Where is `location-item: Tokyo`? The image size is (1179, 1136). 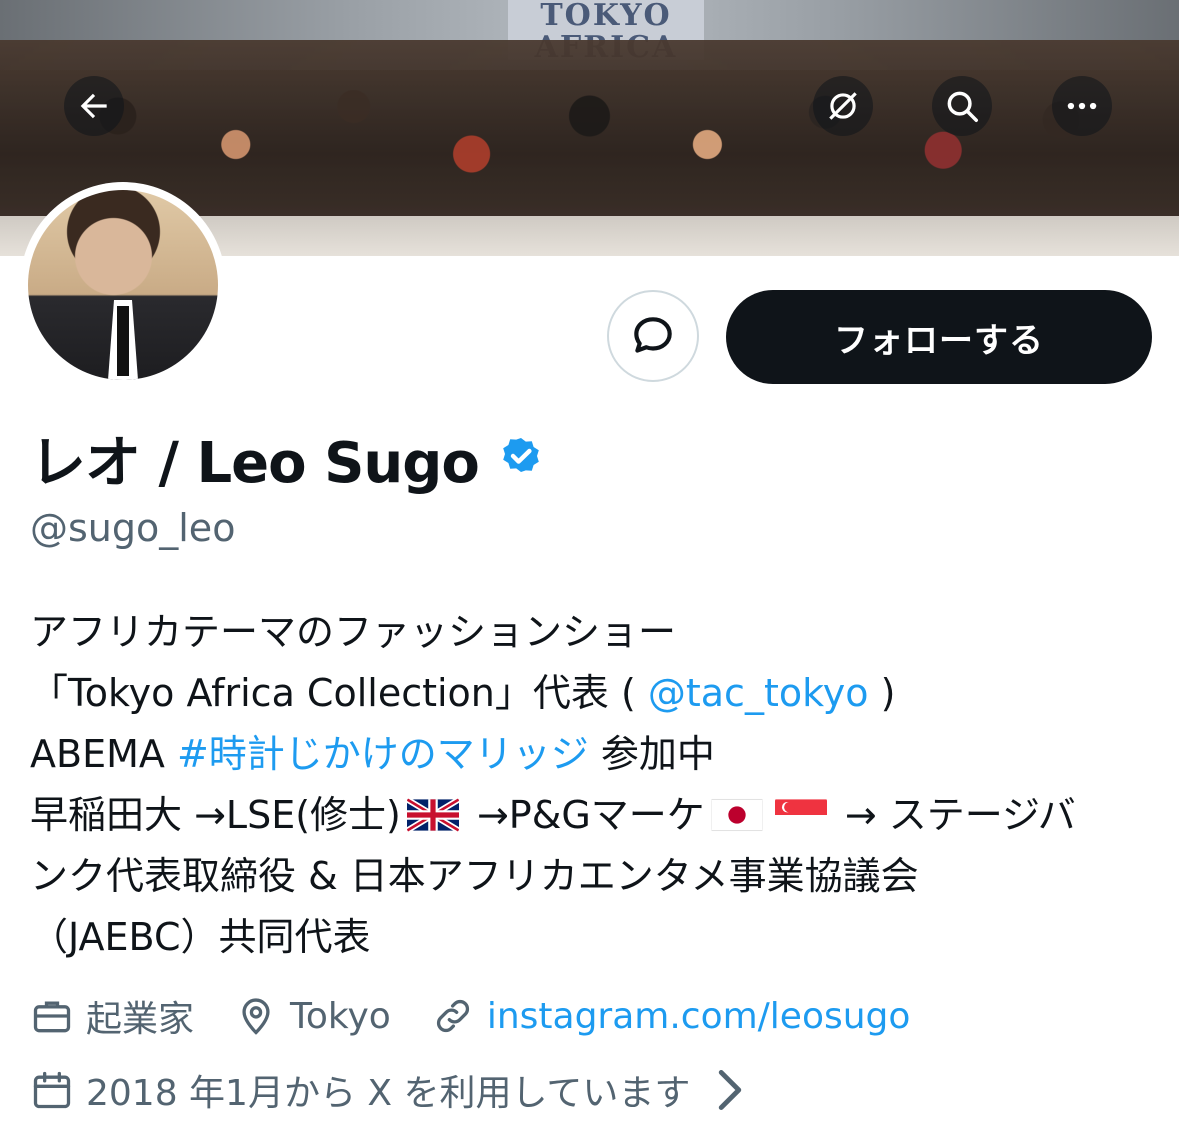 location-item: Tokyo is located at coordinates (312, 1016).